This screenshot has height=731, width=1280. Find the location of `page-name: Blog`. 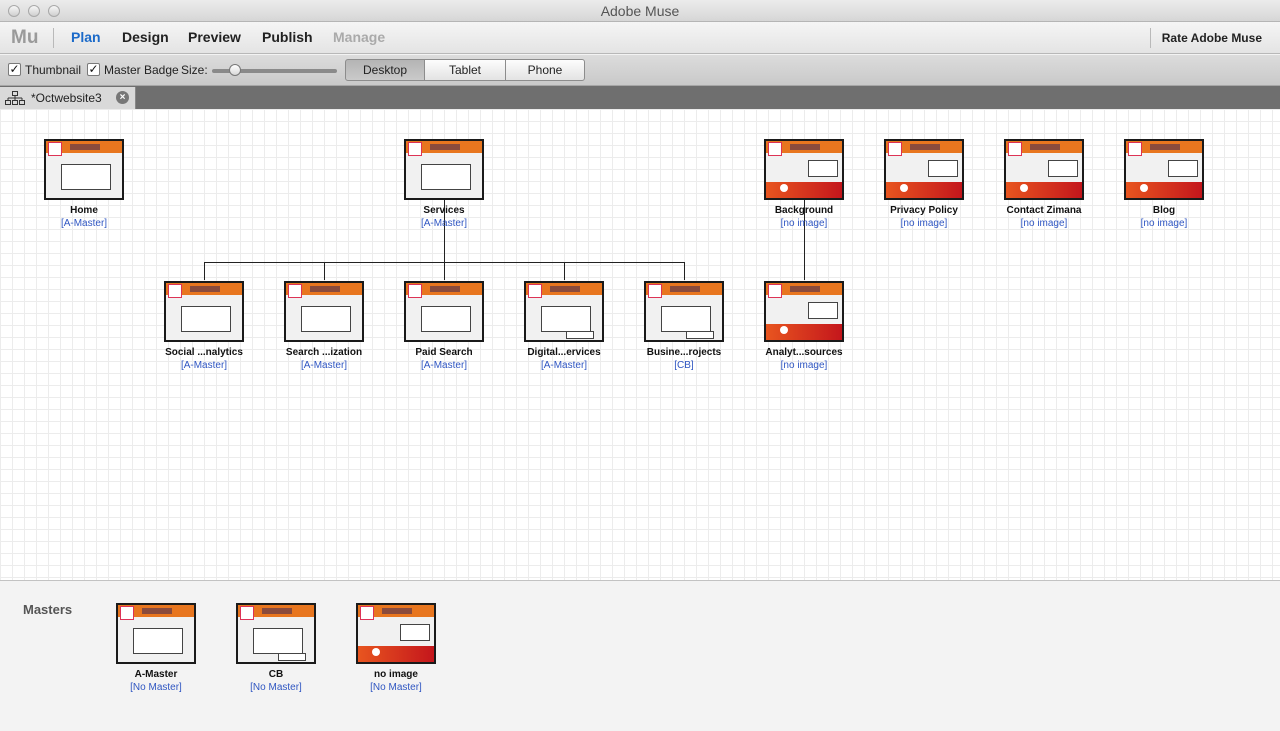

page-name: Blog is located at coordinates (1164, 210).